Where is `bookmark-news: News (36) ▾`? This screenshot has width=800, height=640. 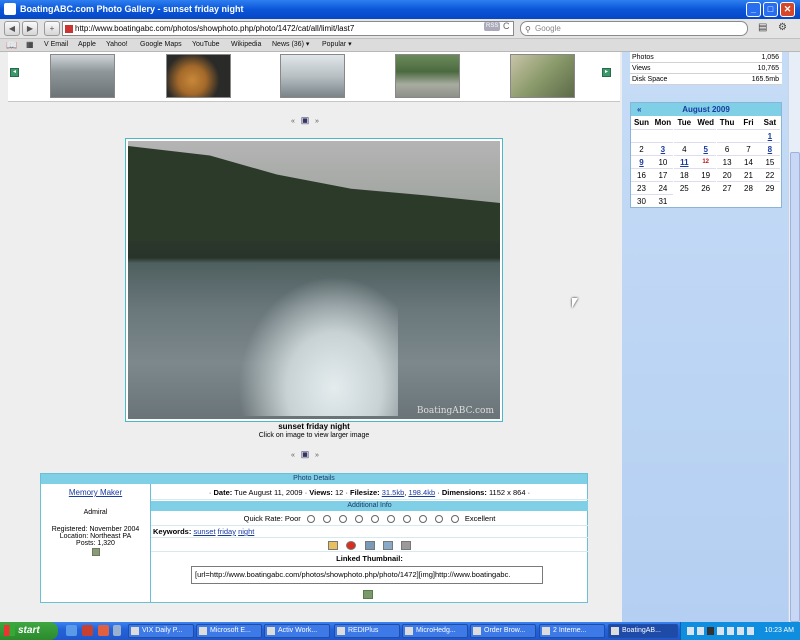
bookmark-news: News (36) ▾ is located at coordinates (290, 45).